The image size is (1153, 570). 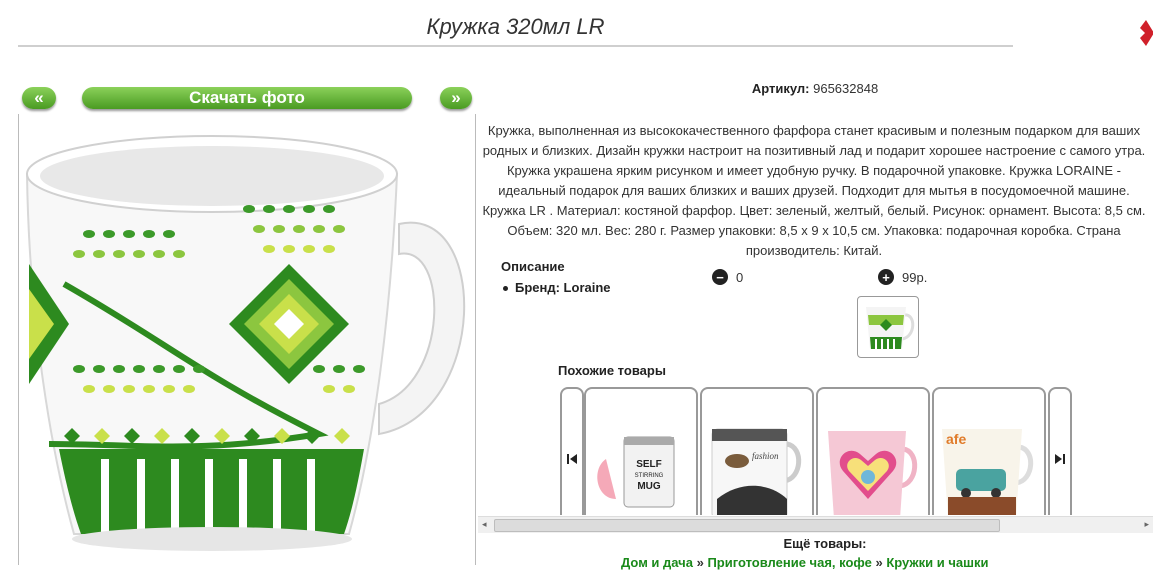 What do you see at coordinates (765, 456) in the screenshot?
I see `svg-text: fashion` at bounding box center [765, 456].